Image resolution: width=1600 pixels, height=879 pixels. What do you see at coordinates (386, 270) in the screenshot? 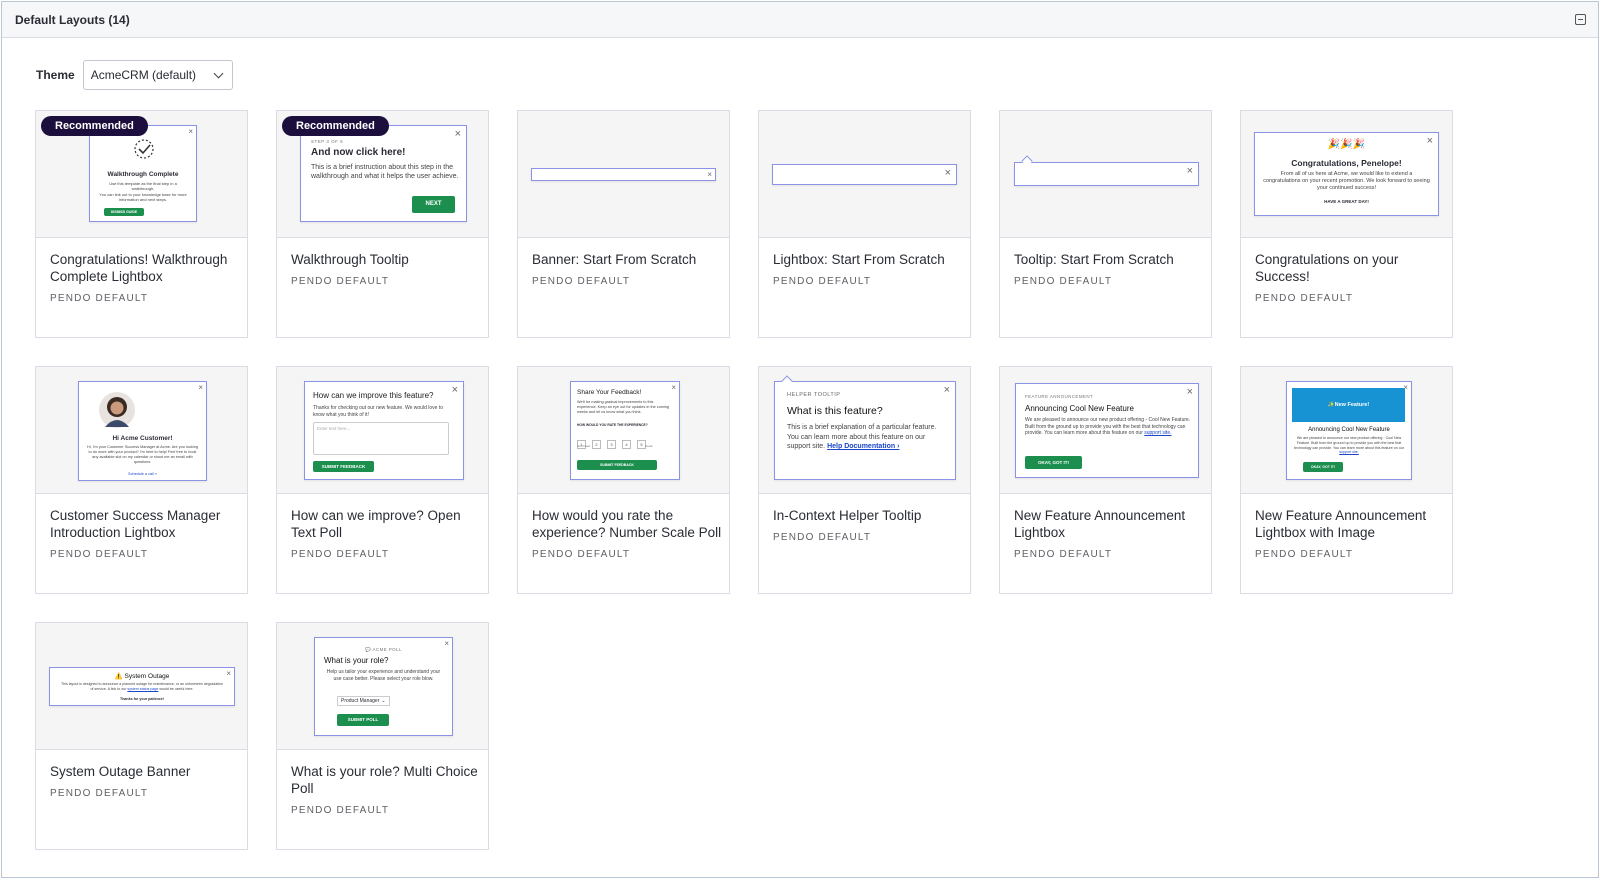
I see `card-title: Walkthrough Tooltip PENDO DEFAULT` at bounding box center [386, 270].